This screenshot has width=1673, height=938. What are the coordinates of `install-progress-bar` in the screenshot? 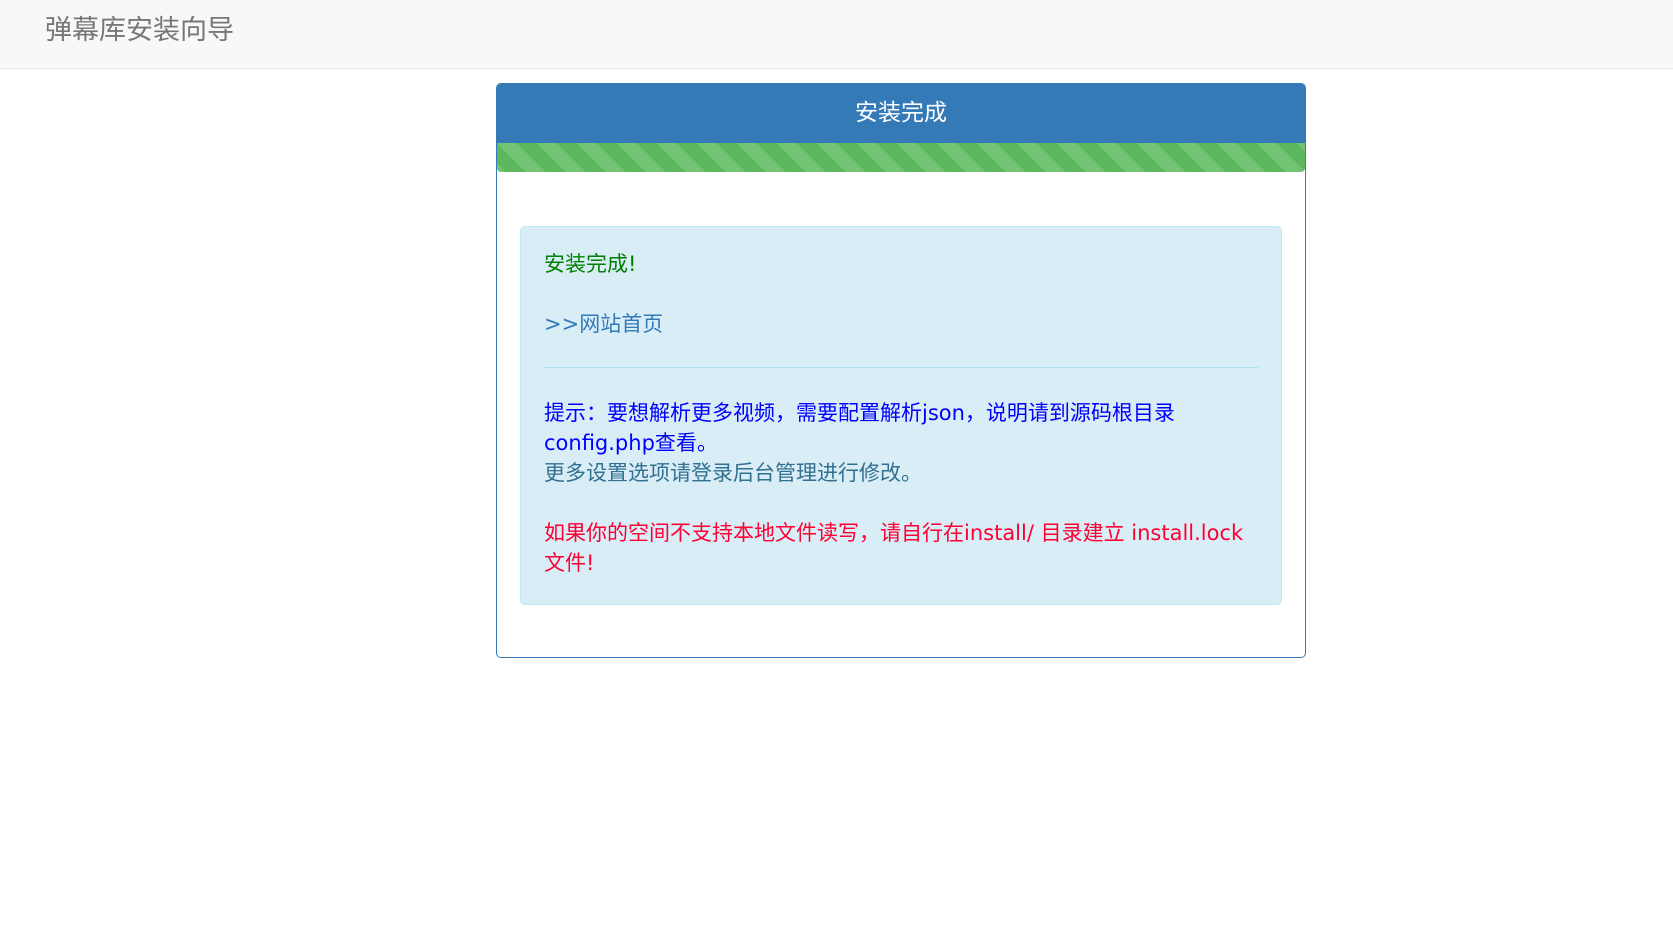 It's located at (901, 157).